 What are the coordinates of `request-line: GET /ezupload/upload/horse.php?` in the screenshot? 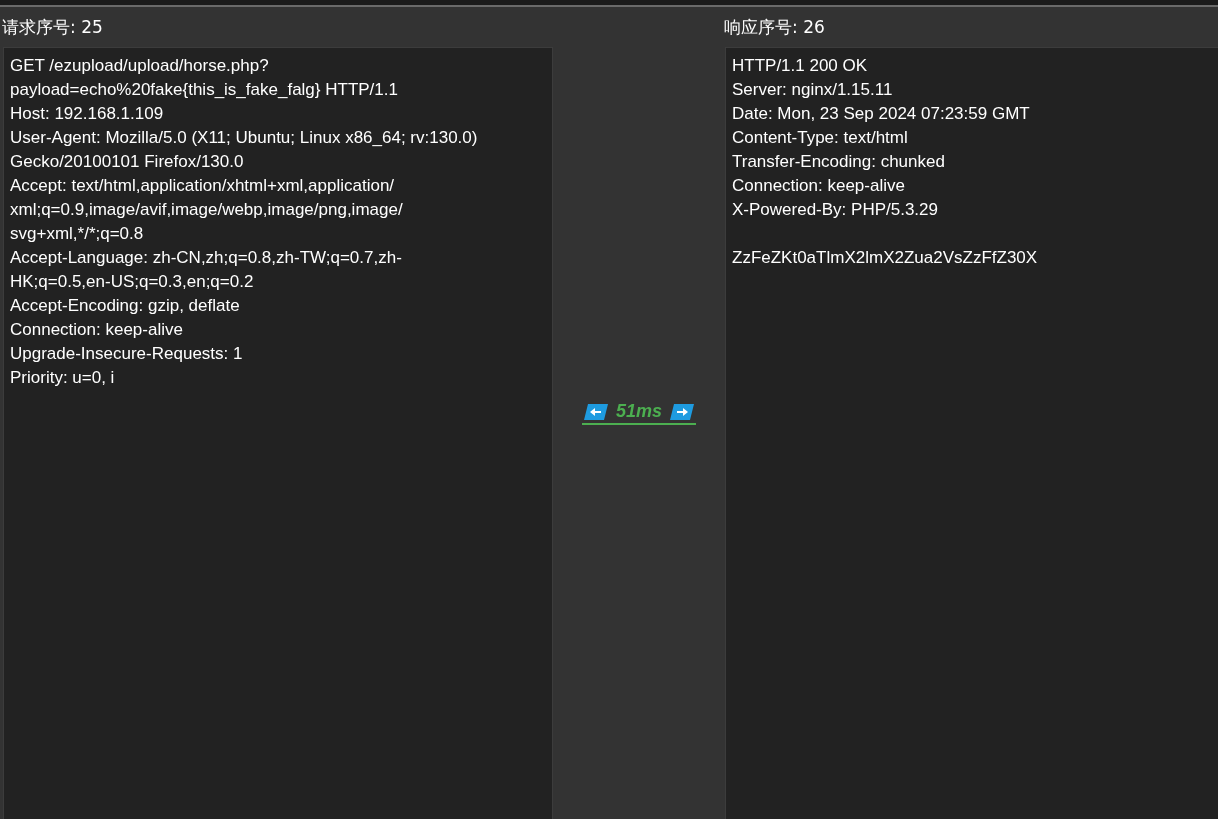 It's located at (140, 66).